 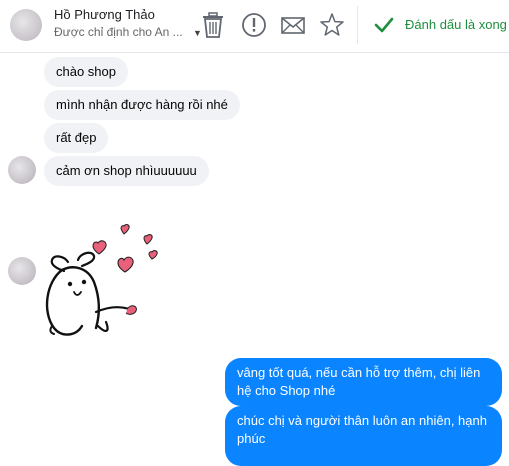 I want to click on report-button, so click(x=254, y=25).